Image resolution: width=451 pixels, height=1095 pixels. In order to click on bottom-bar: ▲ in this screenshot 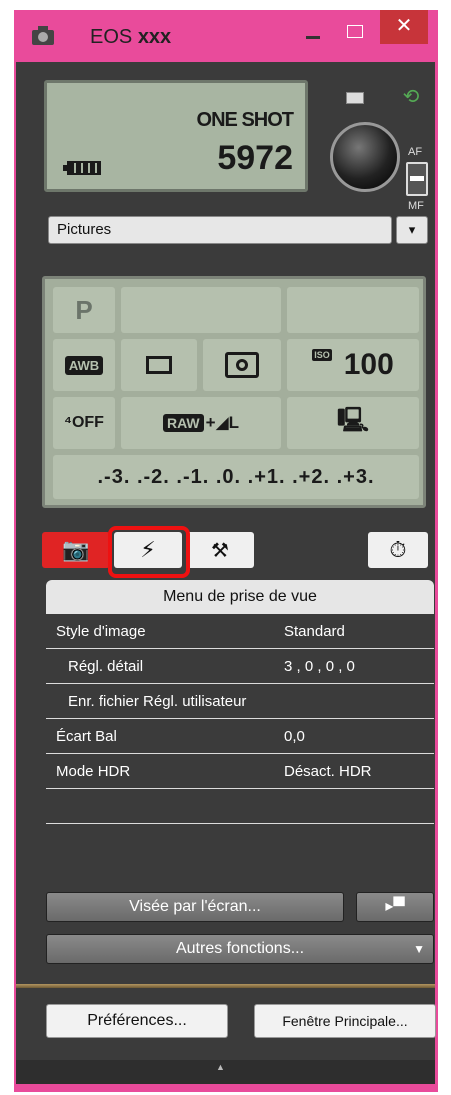, I will do `click(225, 1072)`.